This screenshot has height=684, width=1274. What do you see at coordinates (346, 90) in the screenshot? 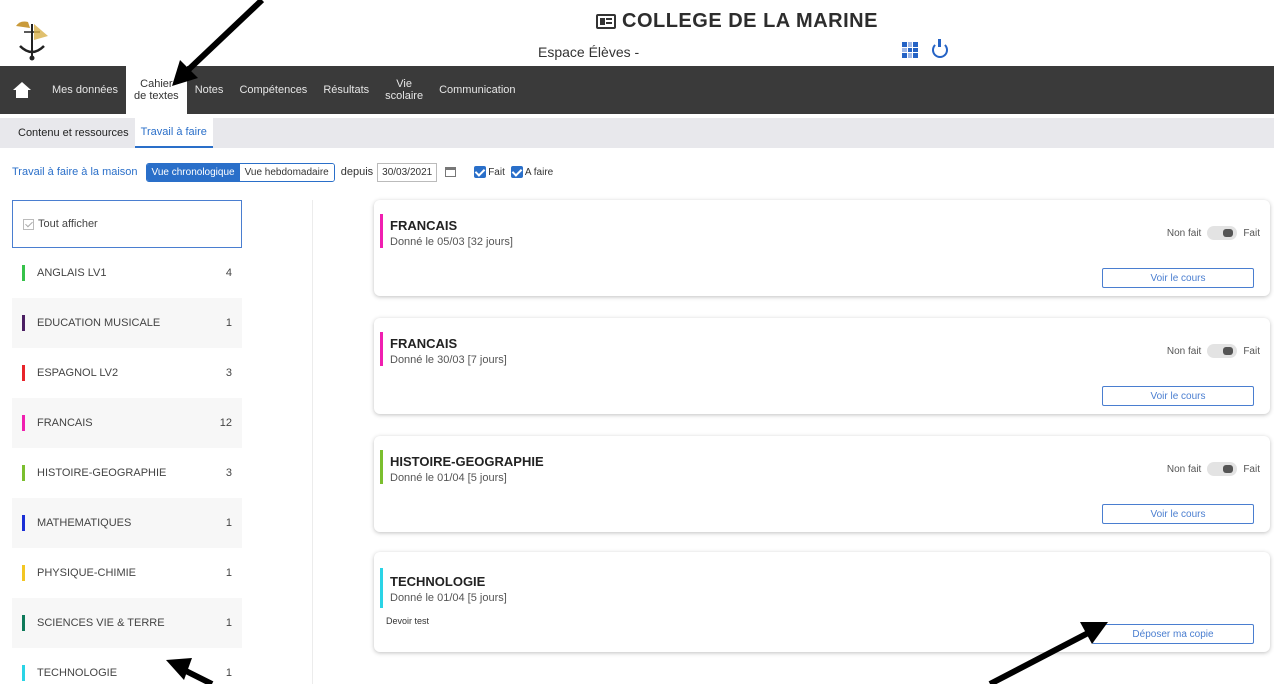
I see `nav-resultats: Résultats` at bounding box center [346, 90].